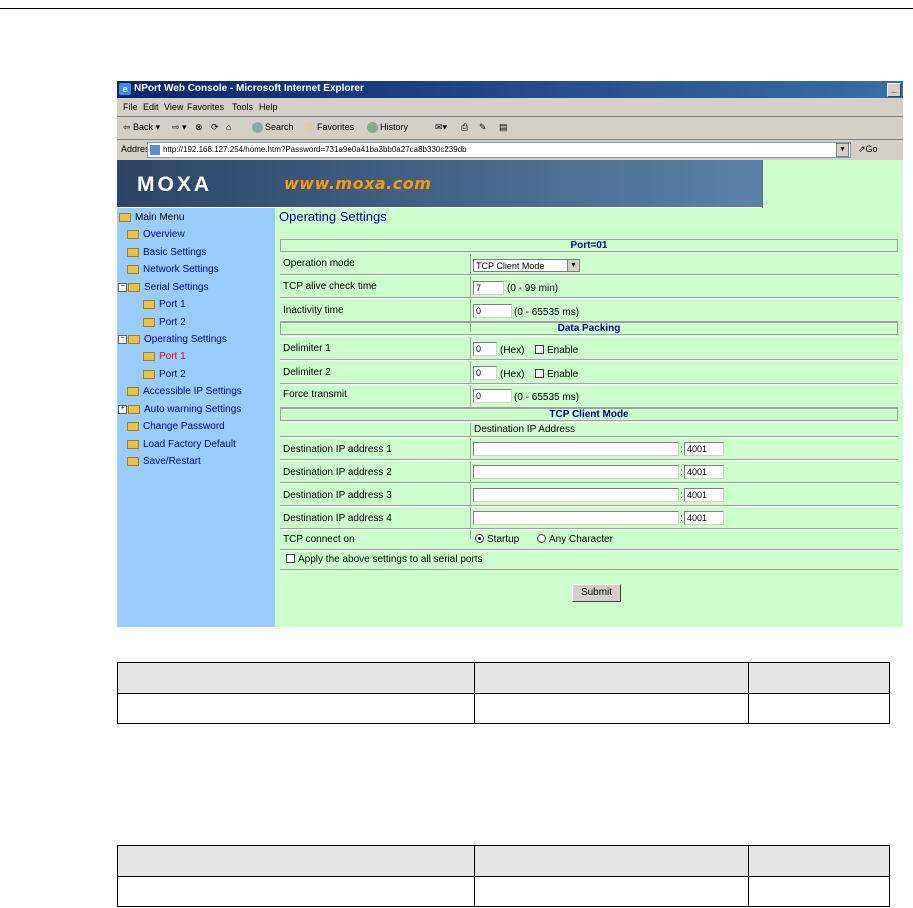 The height and width of the screenshot is (908, 913). I want to click on delimiter1-input: 0, so click(485, 349).